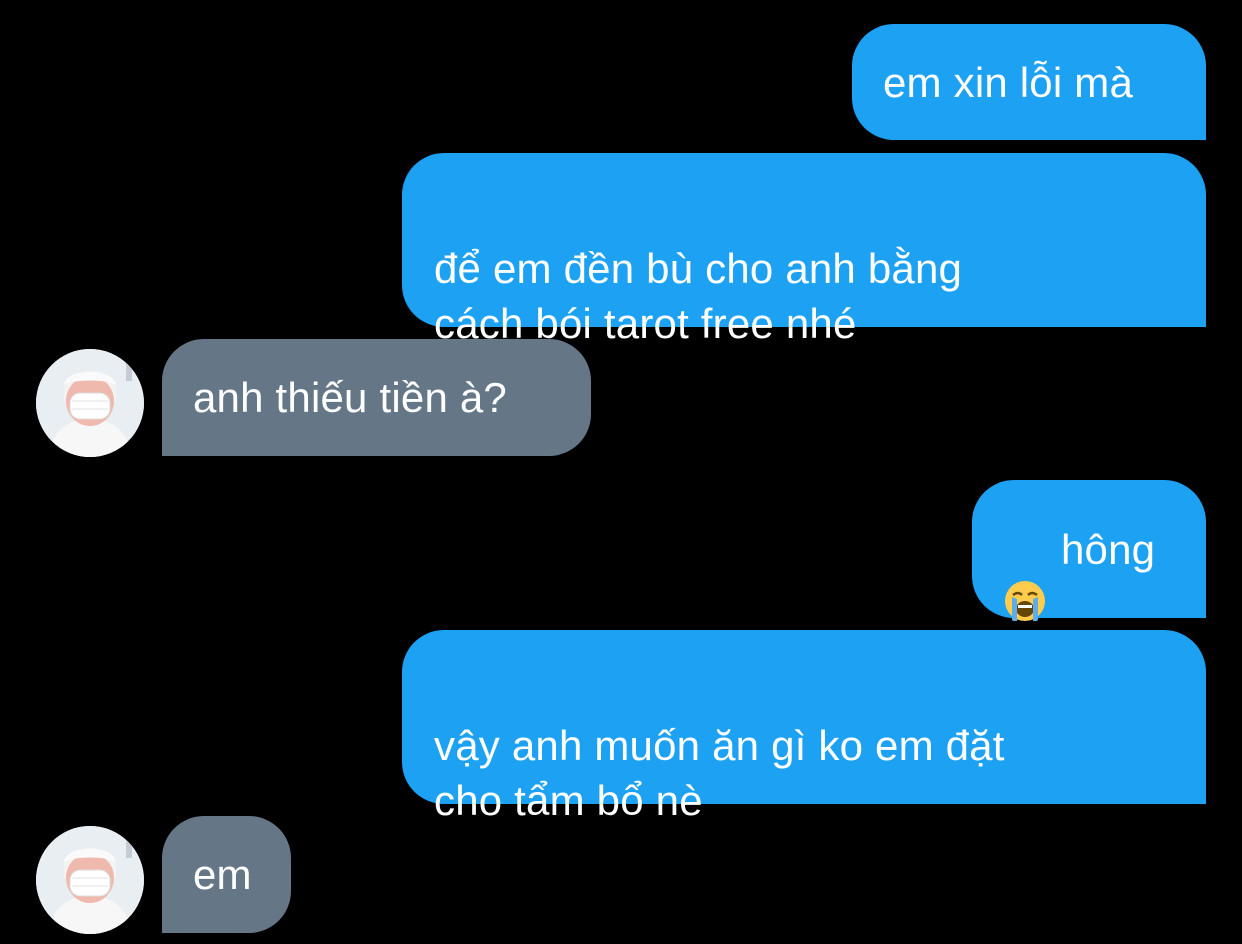 The image size is (1242, 944). I want to click on message-text: anh thiếu tiền à?, so click(350, 397).